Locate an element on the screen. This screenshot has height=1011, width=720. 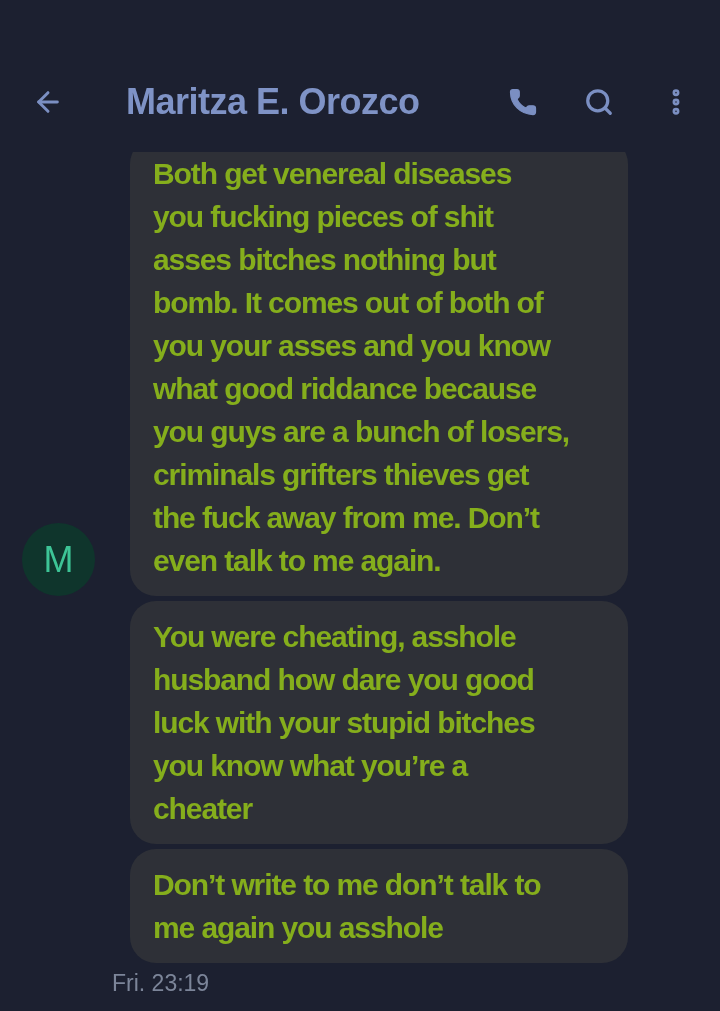
message-timestamp: Fri. 23:19 is located at coordinates (161, 983).